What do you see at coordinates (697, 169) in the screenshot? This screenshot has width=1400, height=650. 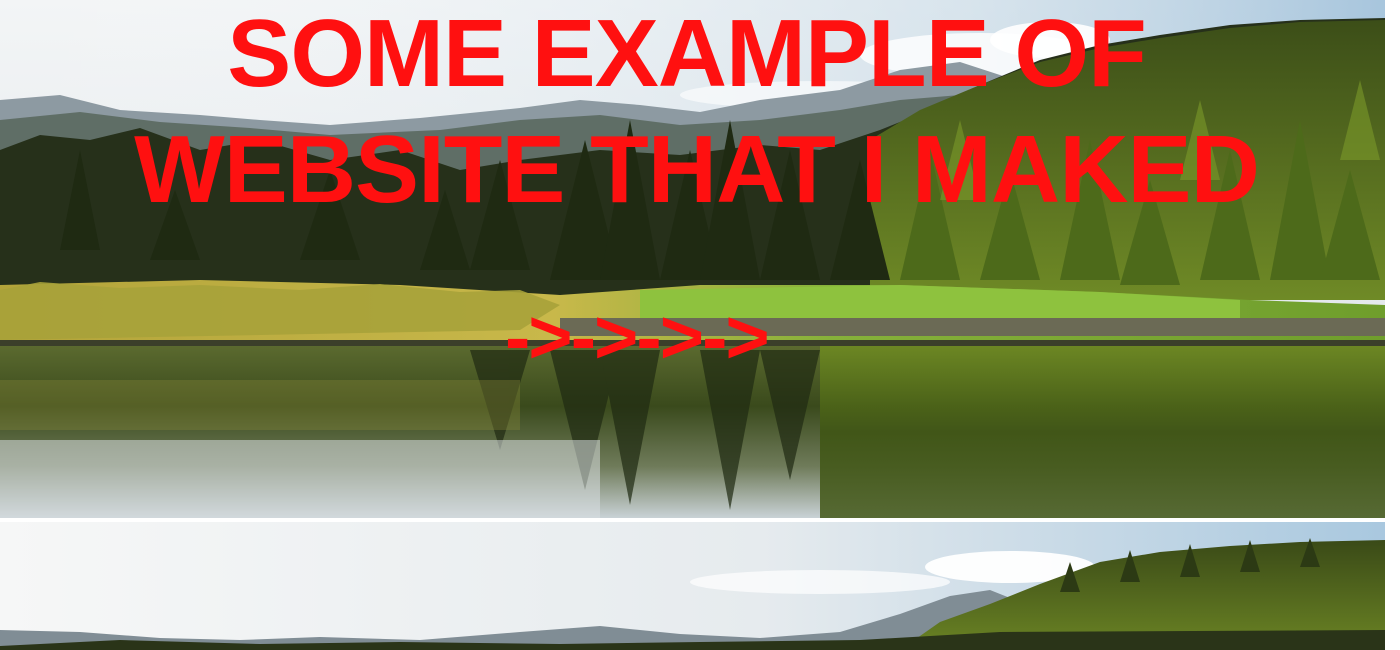 I see `headline-line-2: WEBSITE THAT I MAKED` at bounding box center [697, 169].